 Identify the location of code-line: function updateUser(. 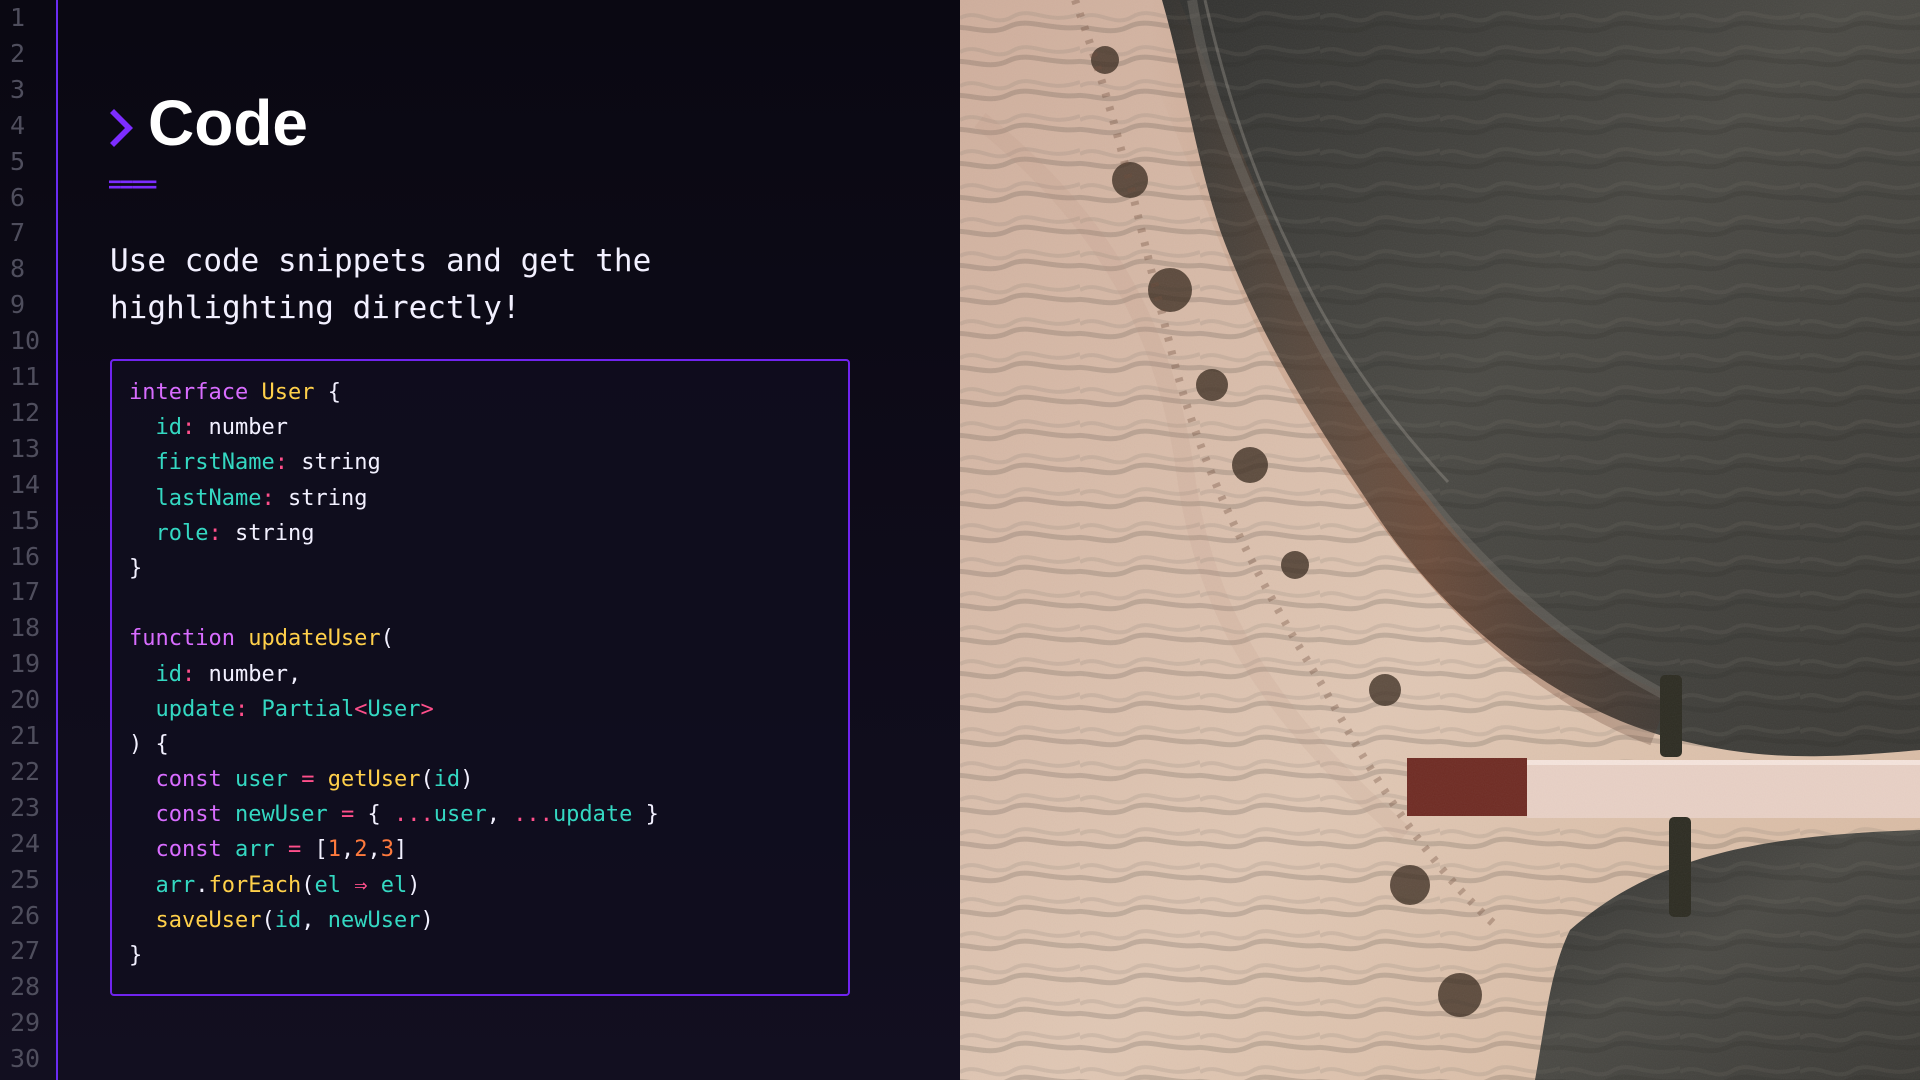
(481, 638).